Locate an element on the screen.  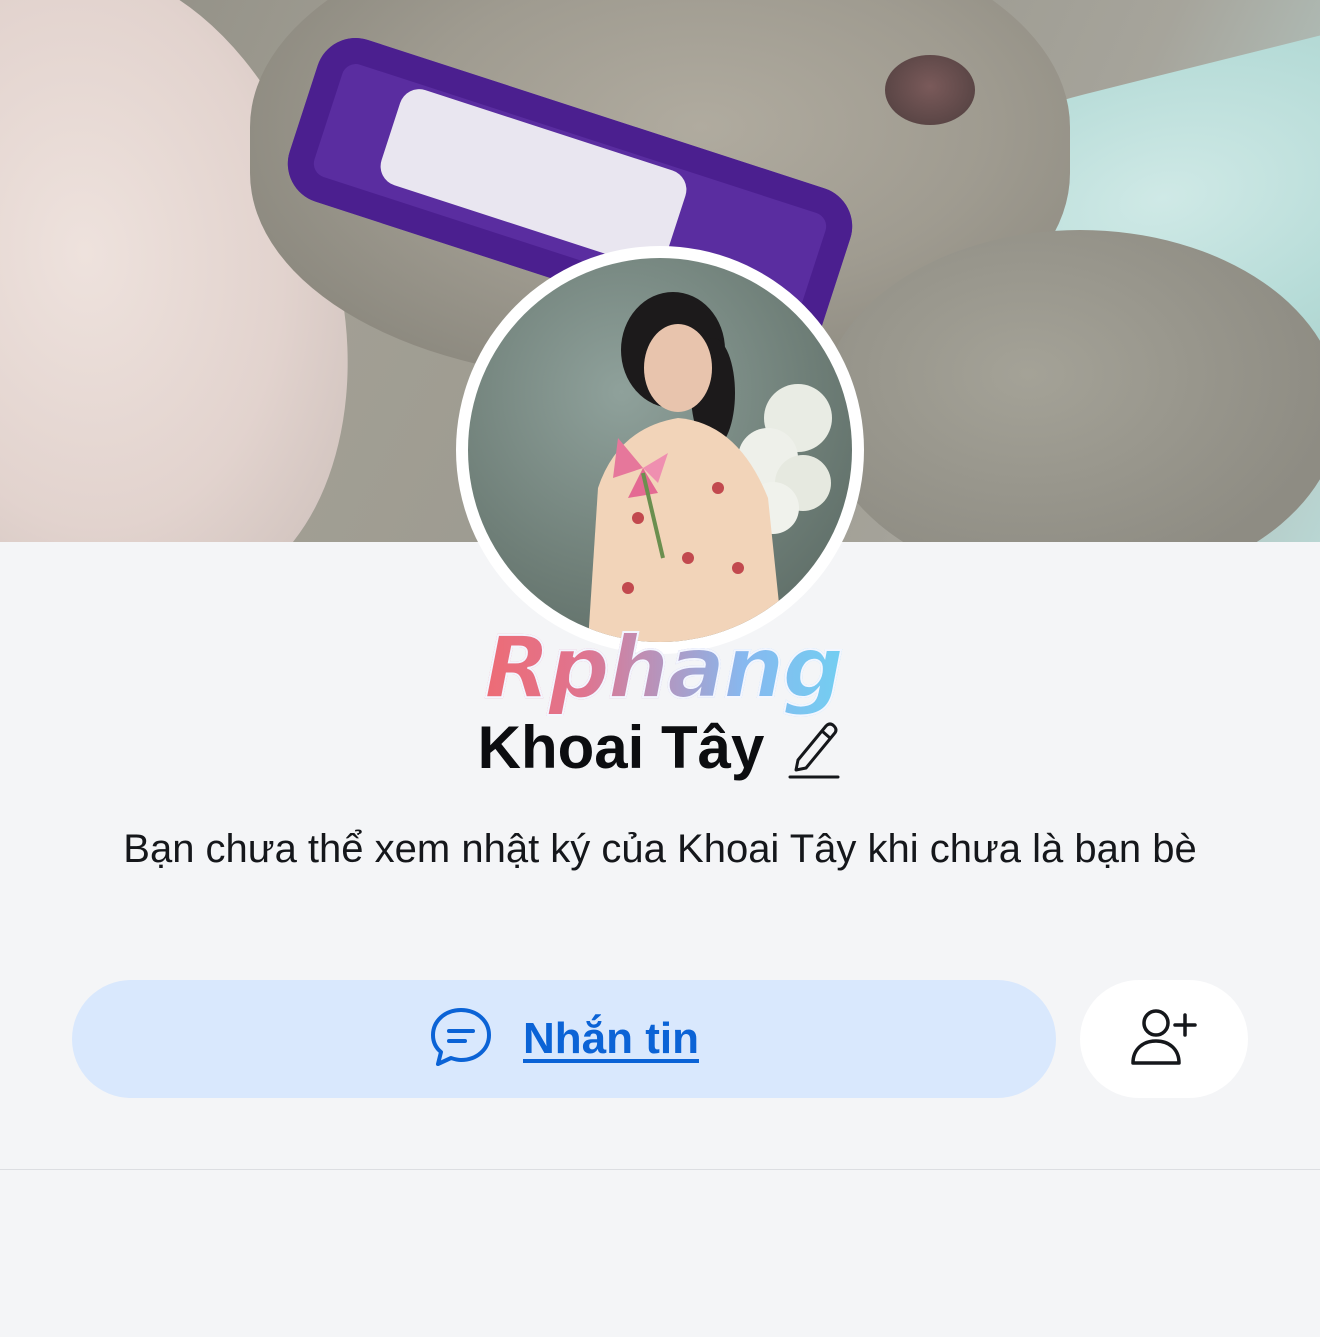
add-friend-icon is located at coordinates (1164, 1039).